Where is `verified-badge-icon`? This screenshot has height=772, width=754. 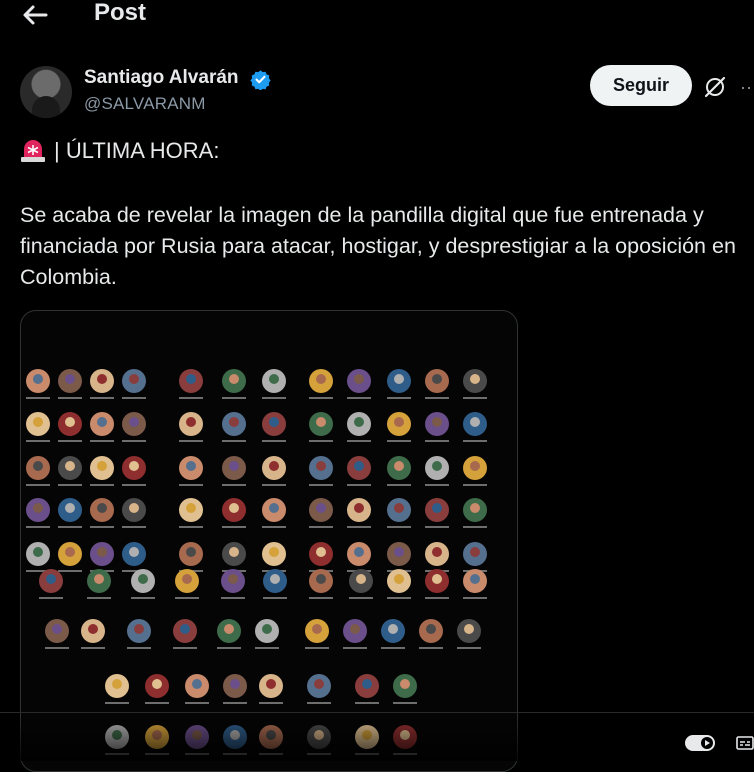
verified-badge-icon is located at coordinates (260, 80).